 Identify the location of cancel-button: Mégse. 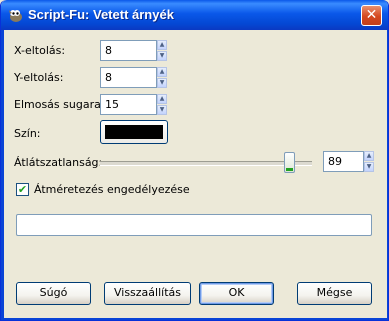
(334, 293).